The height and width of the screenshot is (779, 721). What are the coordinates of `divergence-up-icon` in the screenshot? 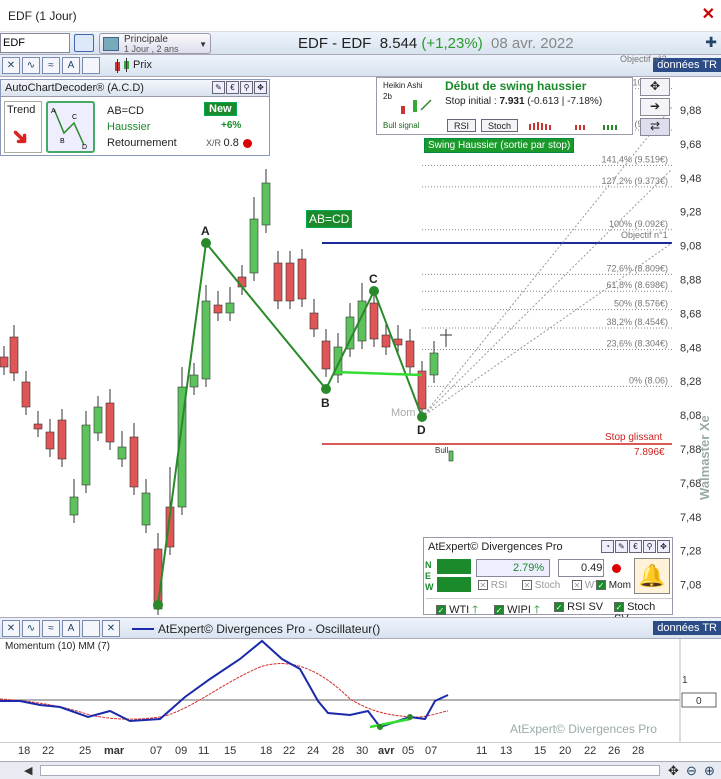 It's located at (454, 566).